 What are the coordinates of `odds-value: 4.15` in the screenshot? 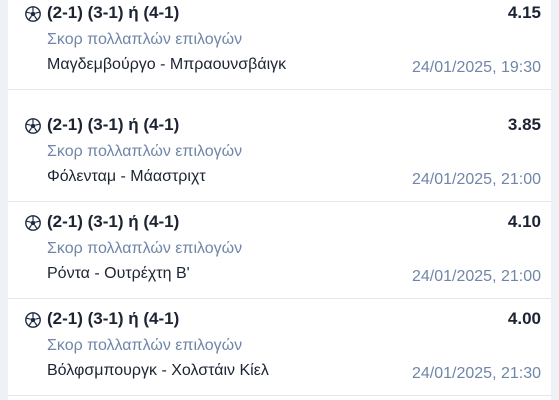 It's located at (524, 12).